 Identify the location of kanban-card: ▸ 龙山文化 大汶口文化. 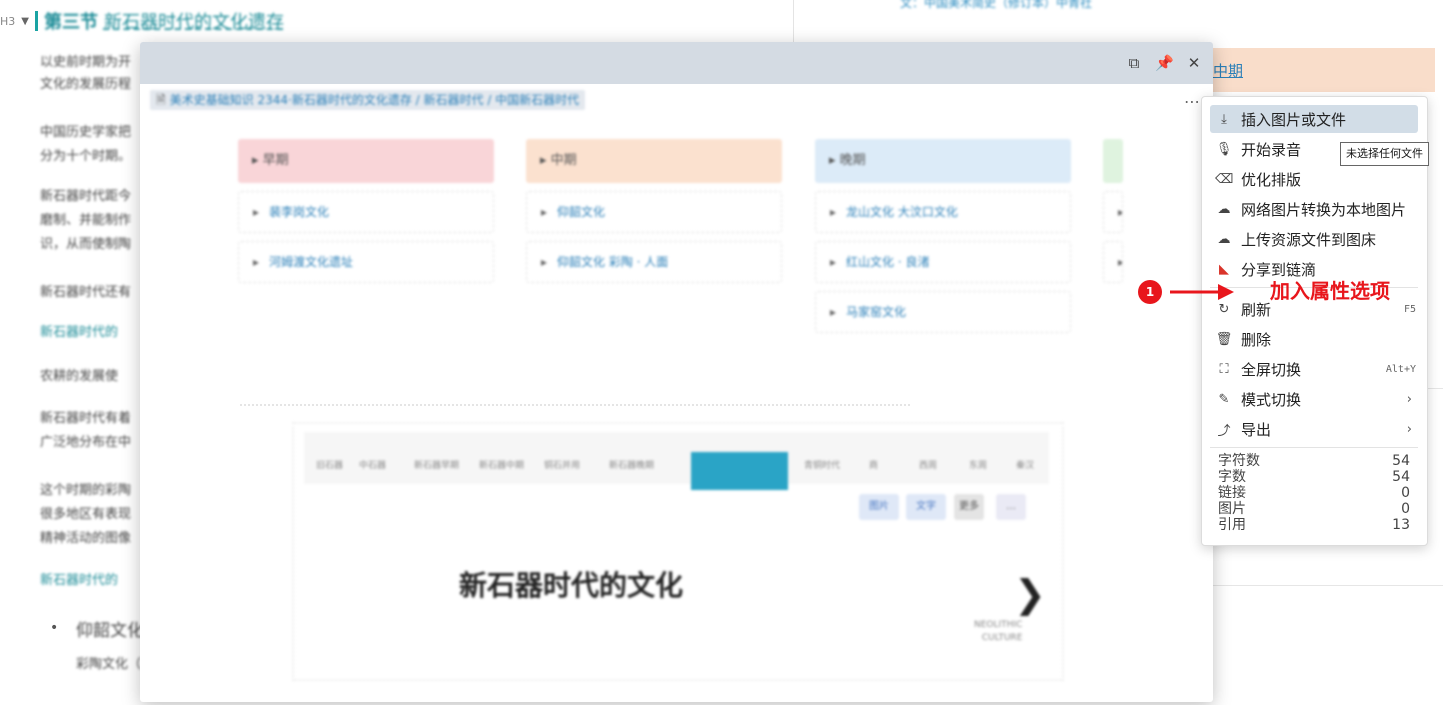
(943, 212).